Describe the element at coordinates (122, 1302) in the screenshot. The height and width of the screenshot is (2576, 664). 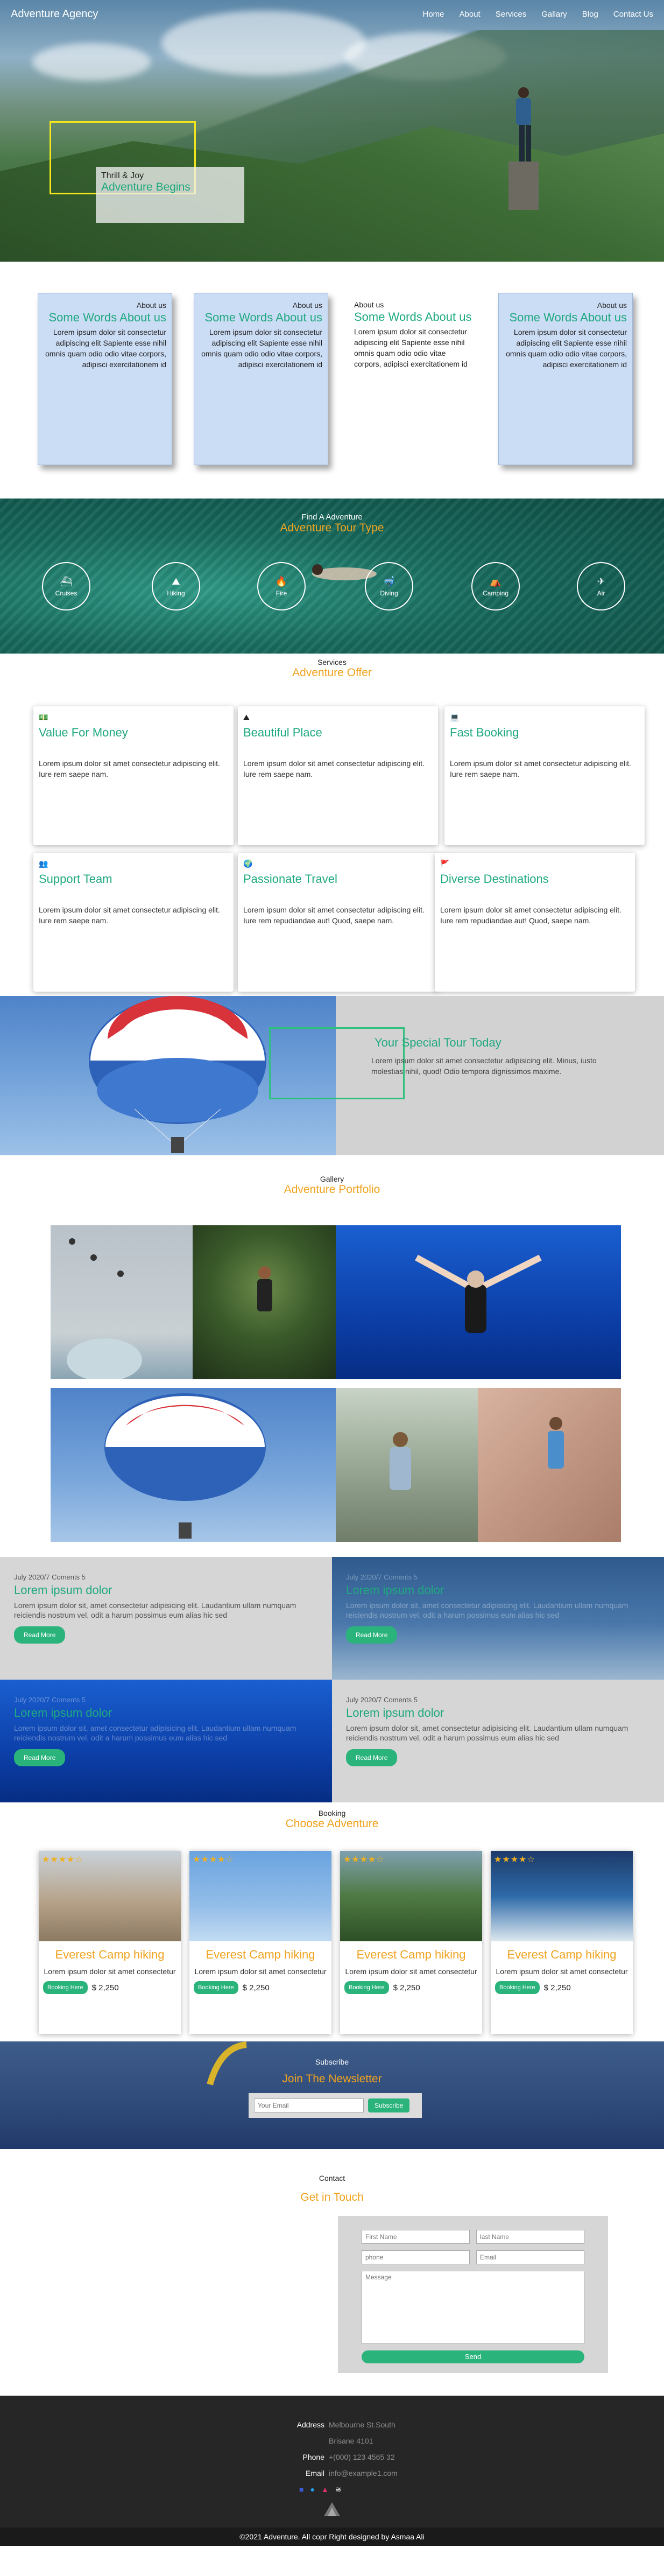
I see `gallery-image-swings` at that location.